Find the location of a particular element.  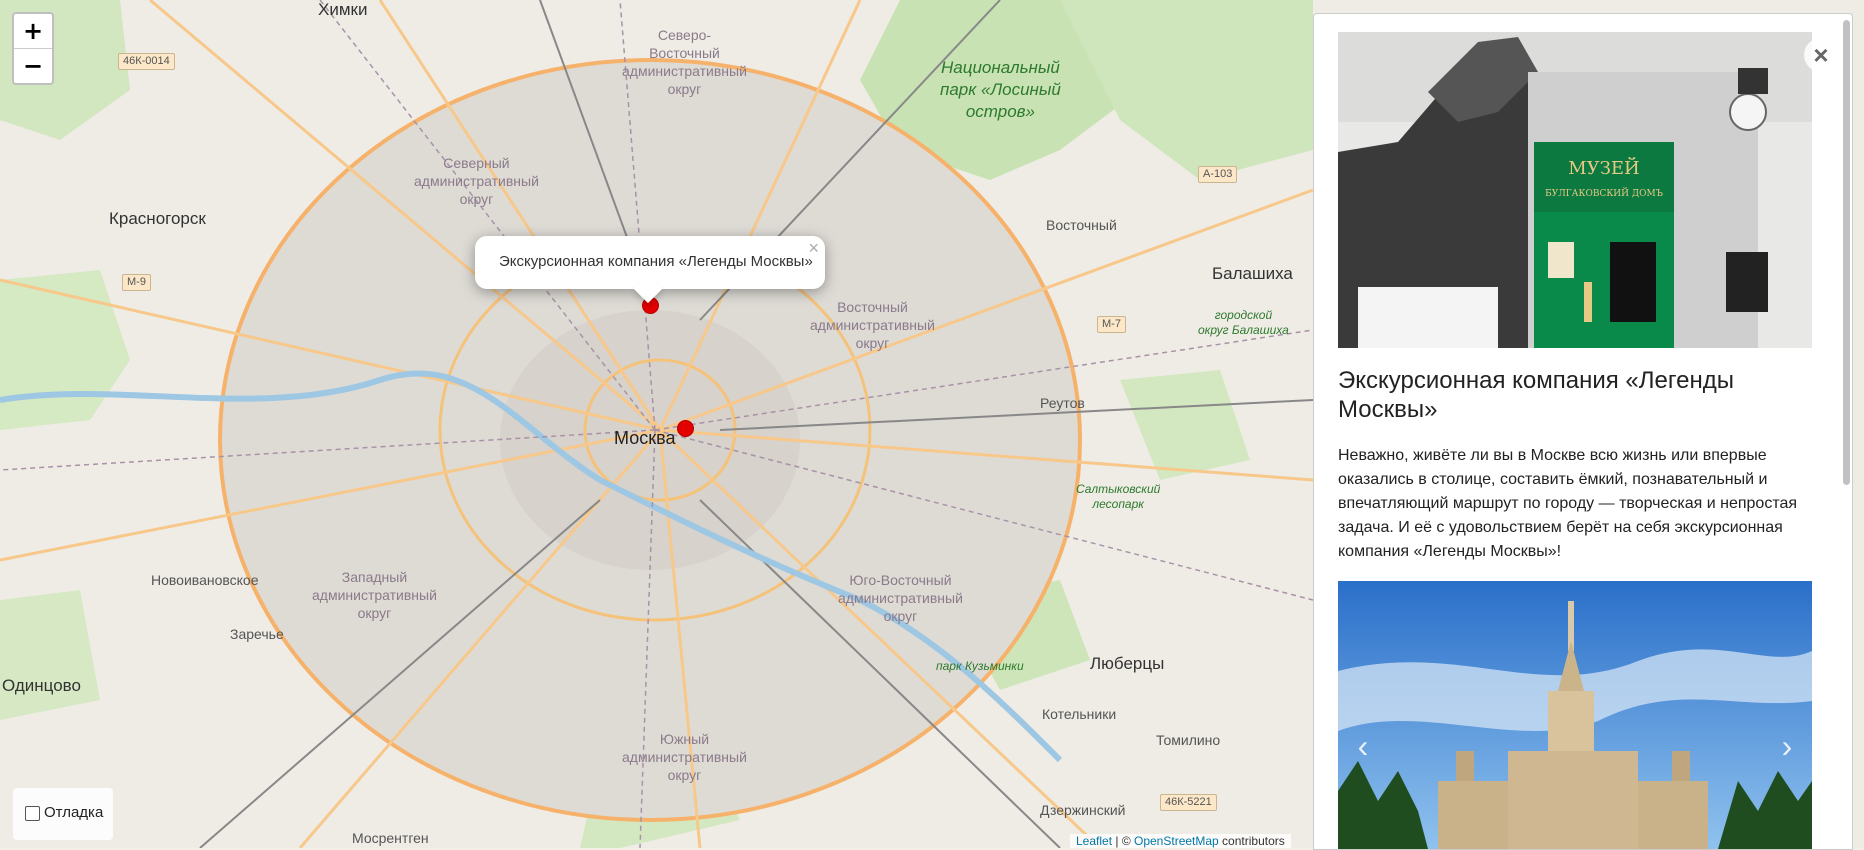

road-shield-46k0014: 46К-0014 is located at coordinates (146, 61).